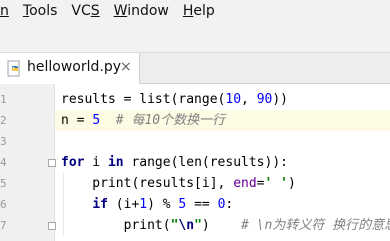  What do you see at coordinates (141, 11) in the screenshot?
I see `menu-window: Window` at bounding box center [141, 11].